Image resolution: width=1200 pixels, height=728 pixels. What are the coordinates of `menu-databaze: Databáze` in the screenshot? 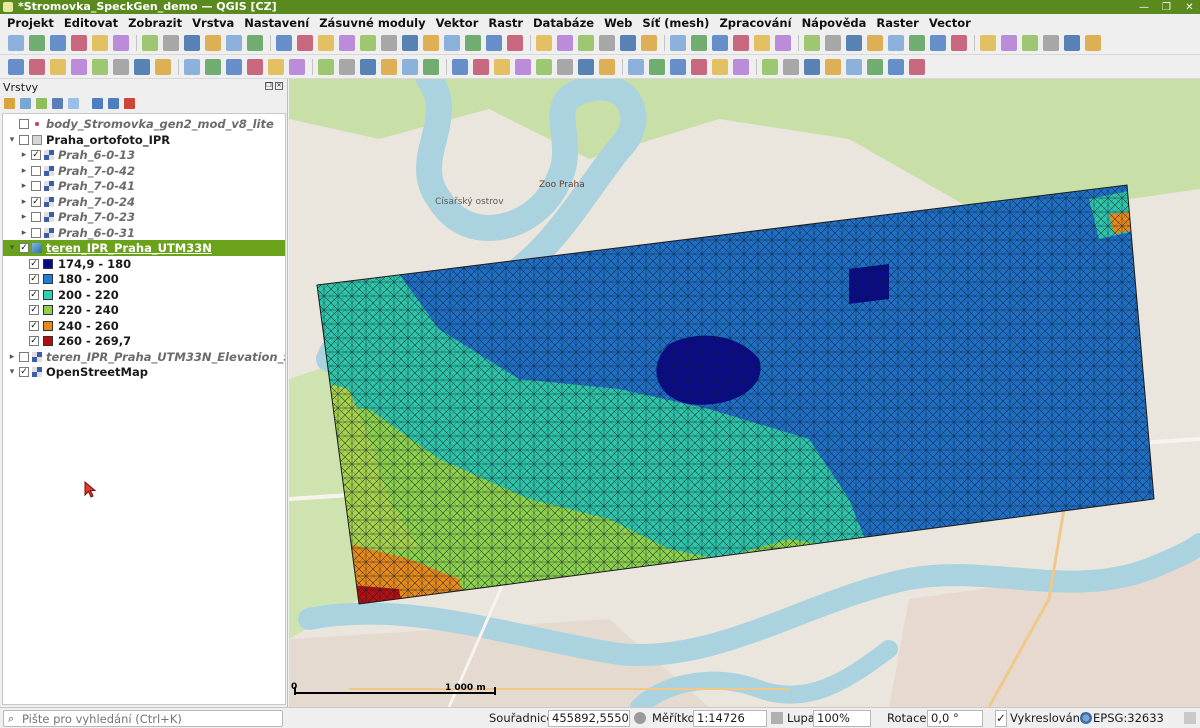 It's located at (563, 23).